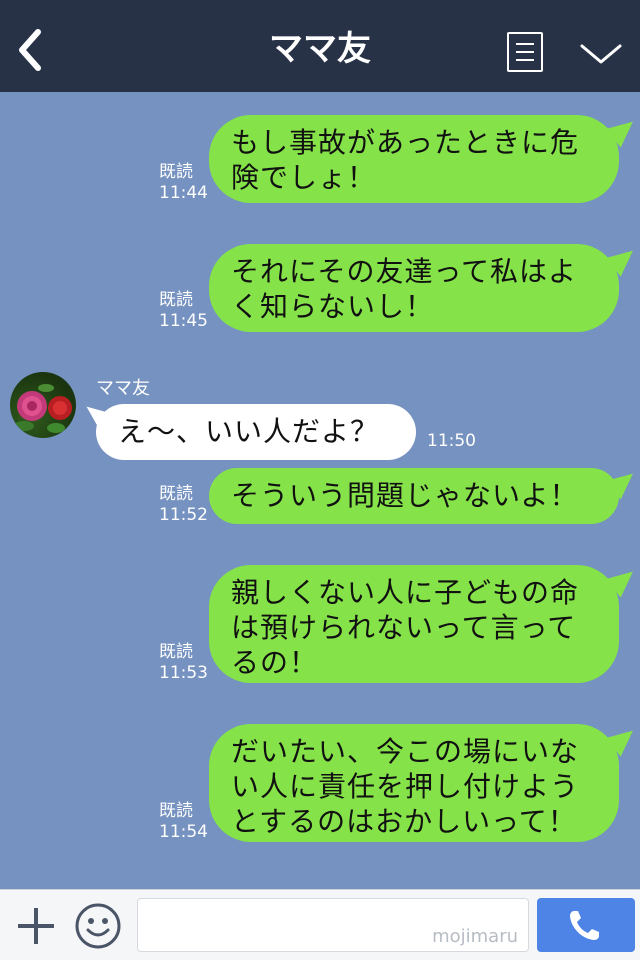 This screenshot has height=960, width=640. What do you see at coordinates (249, 431) in the screenshot?
I see `message-text: え〜、いい人だよ？` at bounding box center [249, 431].